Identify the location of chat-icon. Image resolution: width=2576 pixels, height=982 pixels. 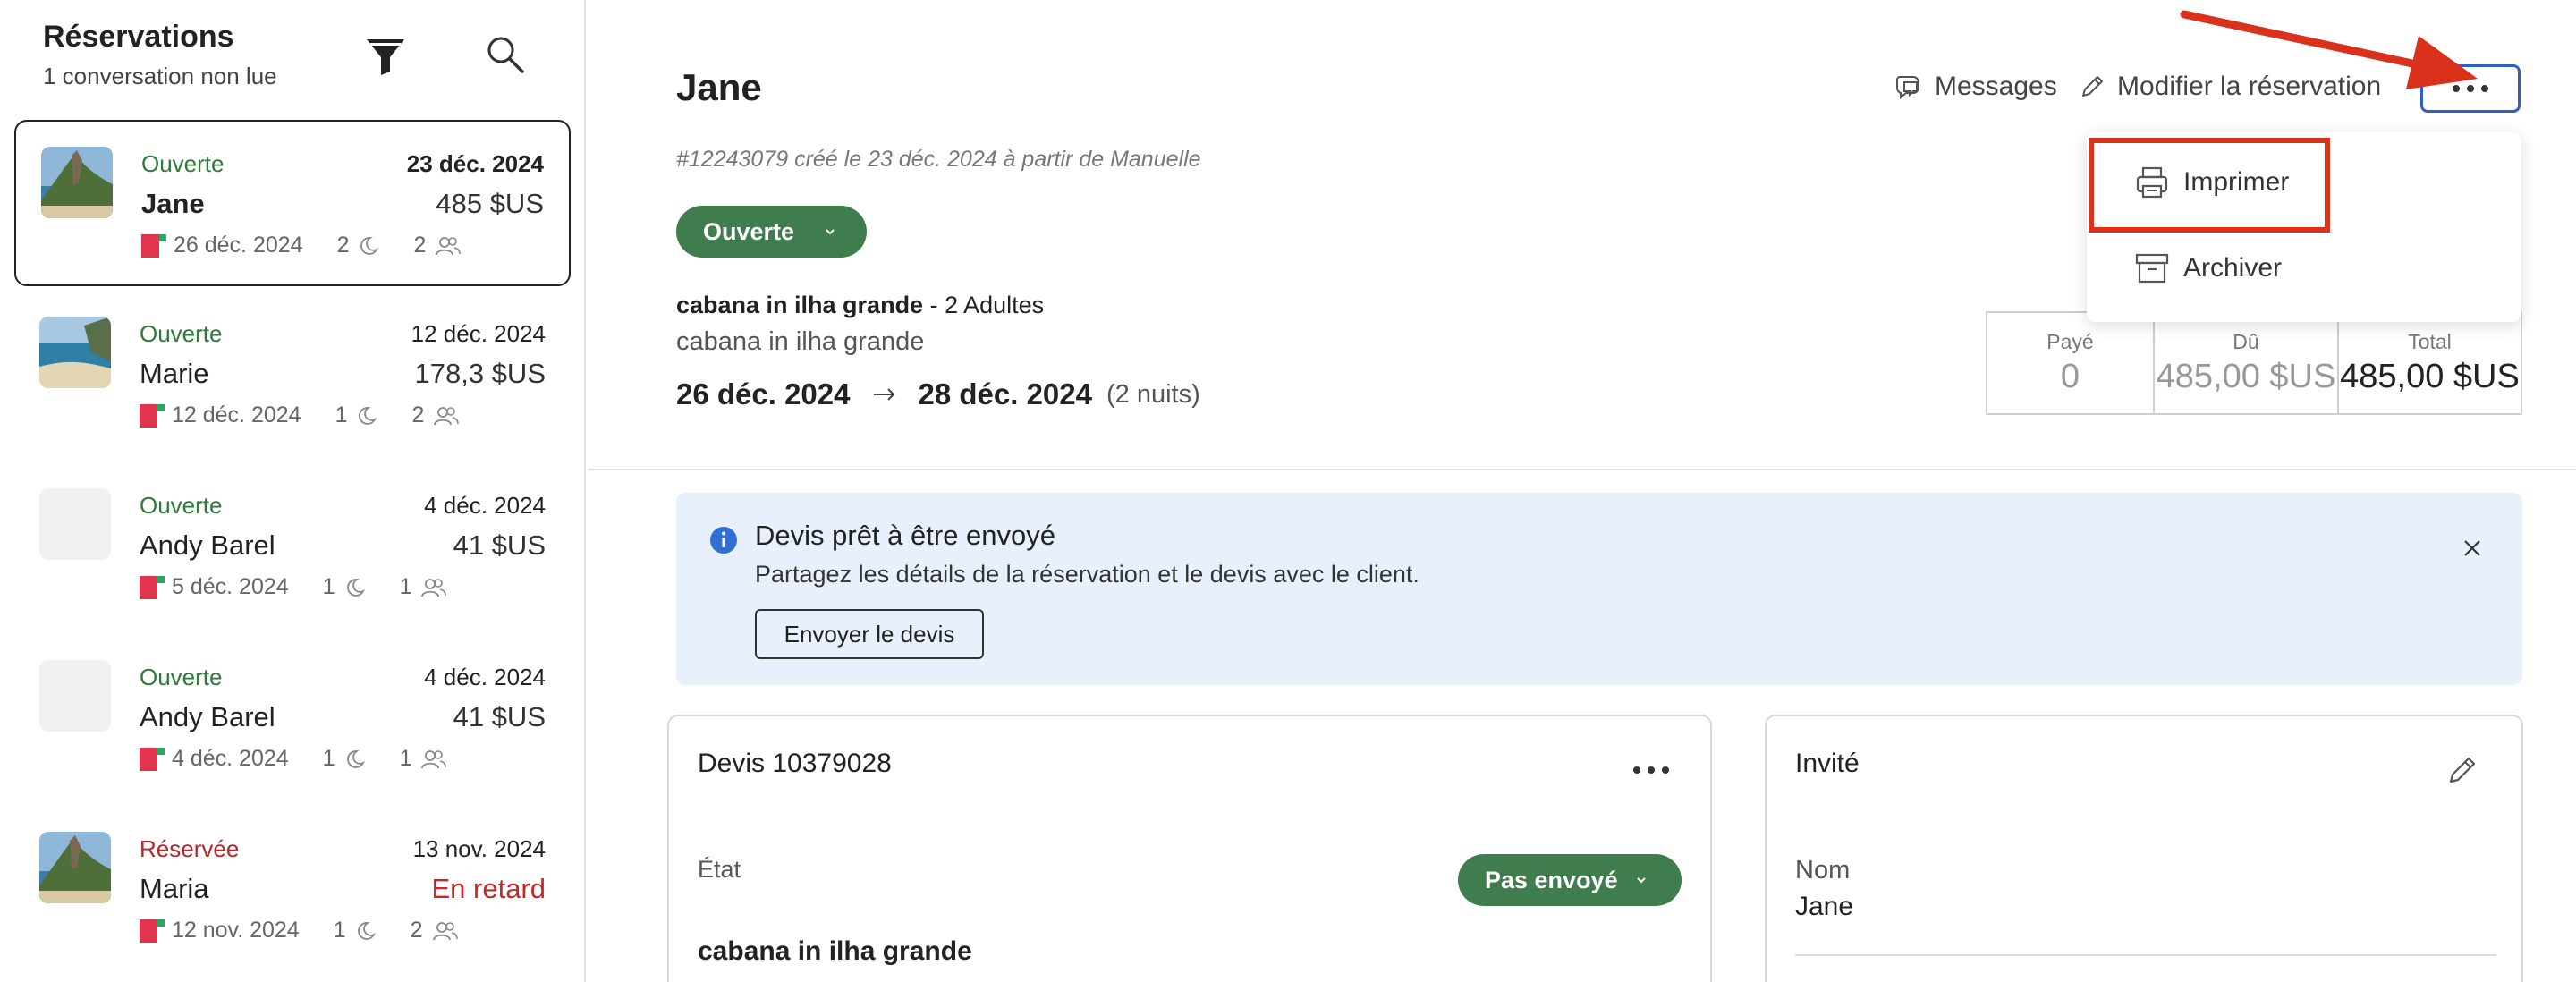
(1907, 88).